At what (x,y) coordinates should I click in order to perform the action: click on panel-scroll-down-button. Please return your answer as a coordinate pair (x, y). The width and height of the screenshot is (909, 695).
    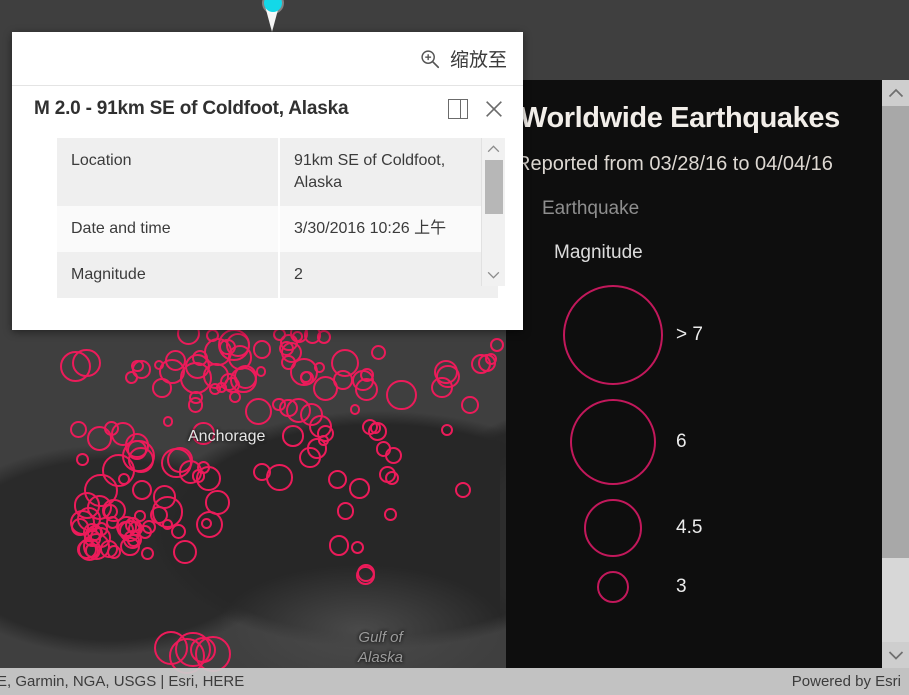
    Looking at the image, I should click on (895, 655).